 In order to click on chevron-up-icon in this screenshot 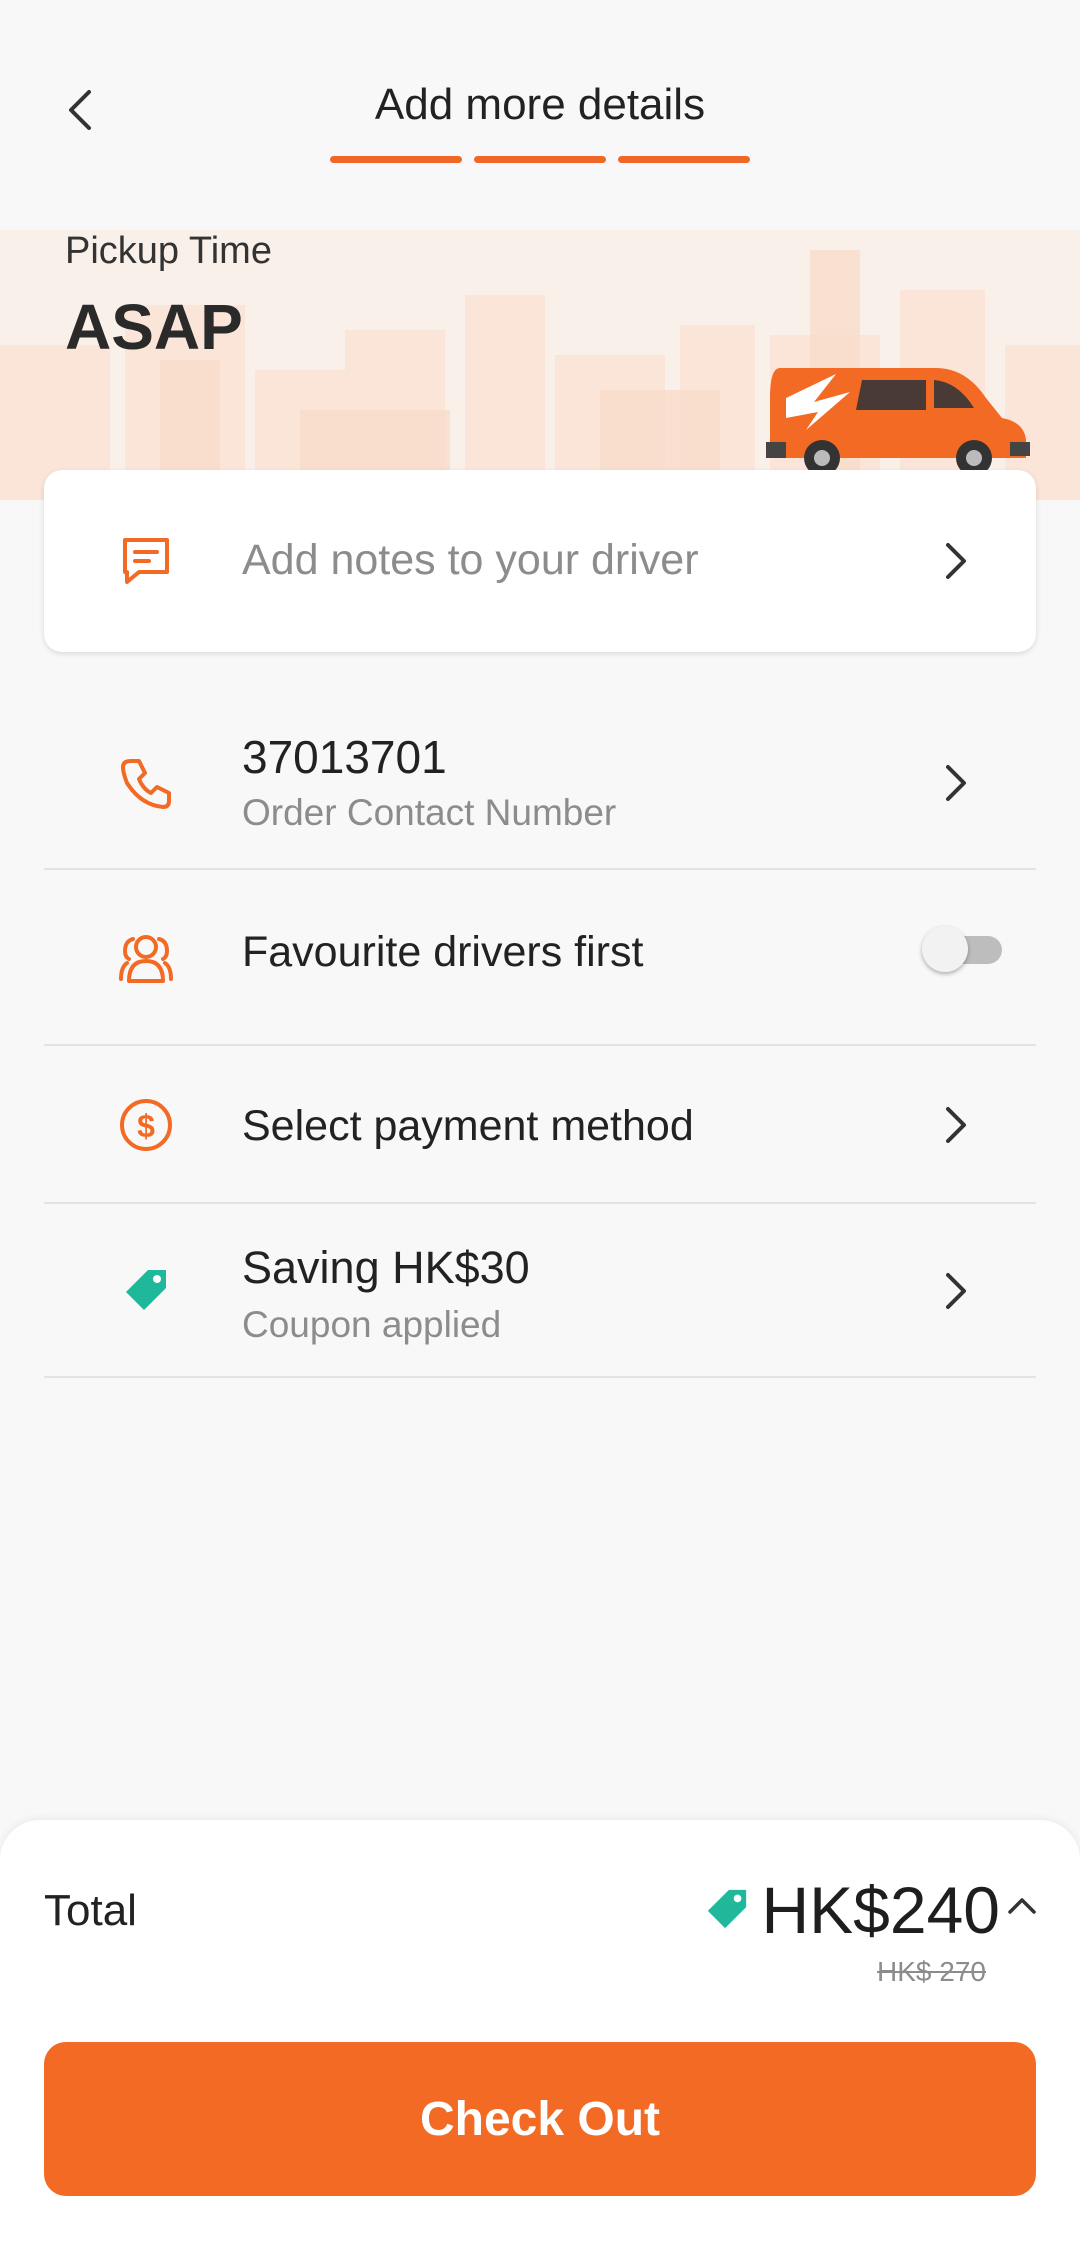, I will do `click(1022, 1906)`.